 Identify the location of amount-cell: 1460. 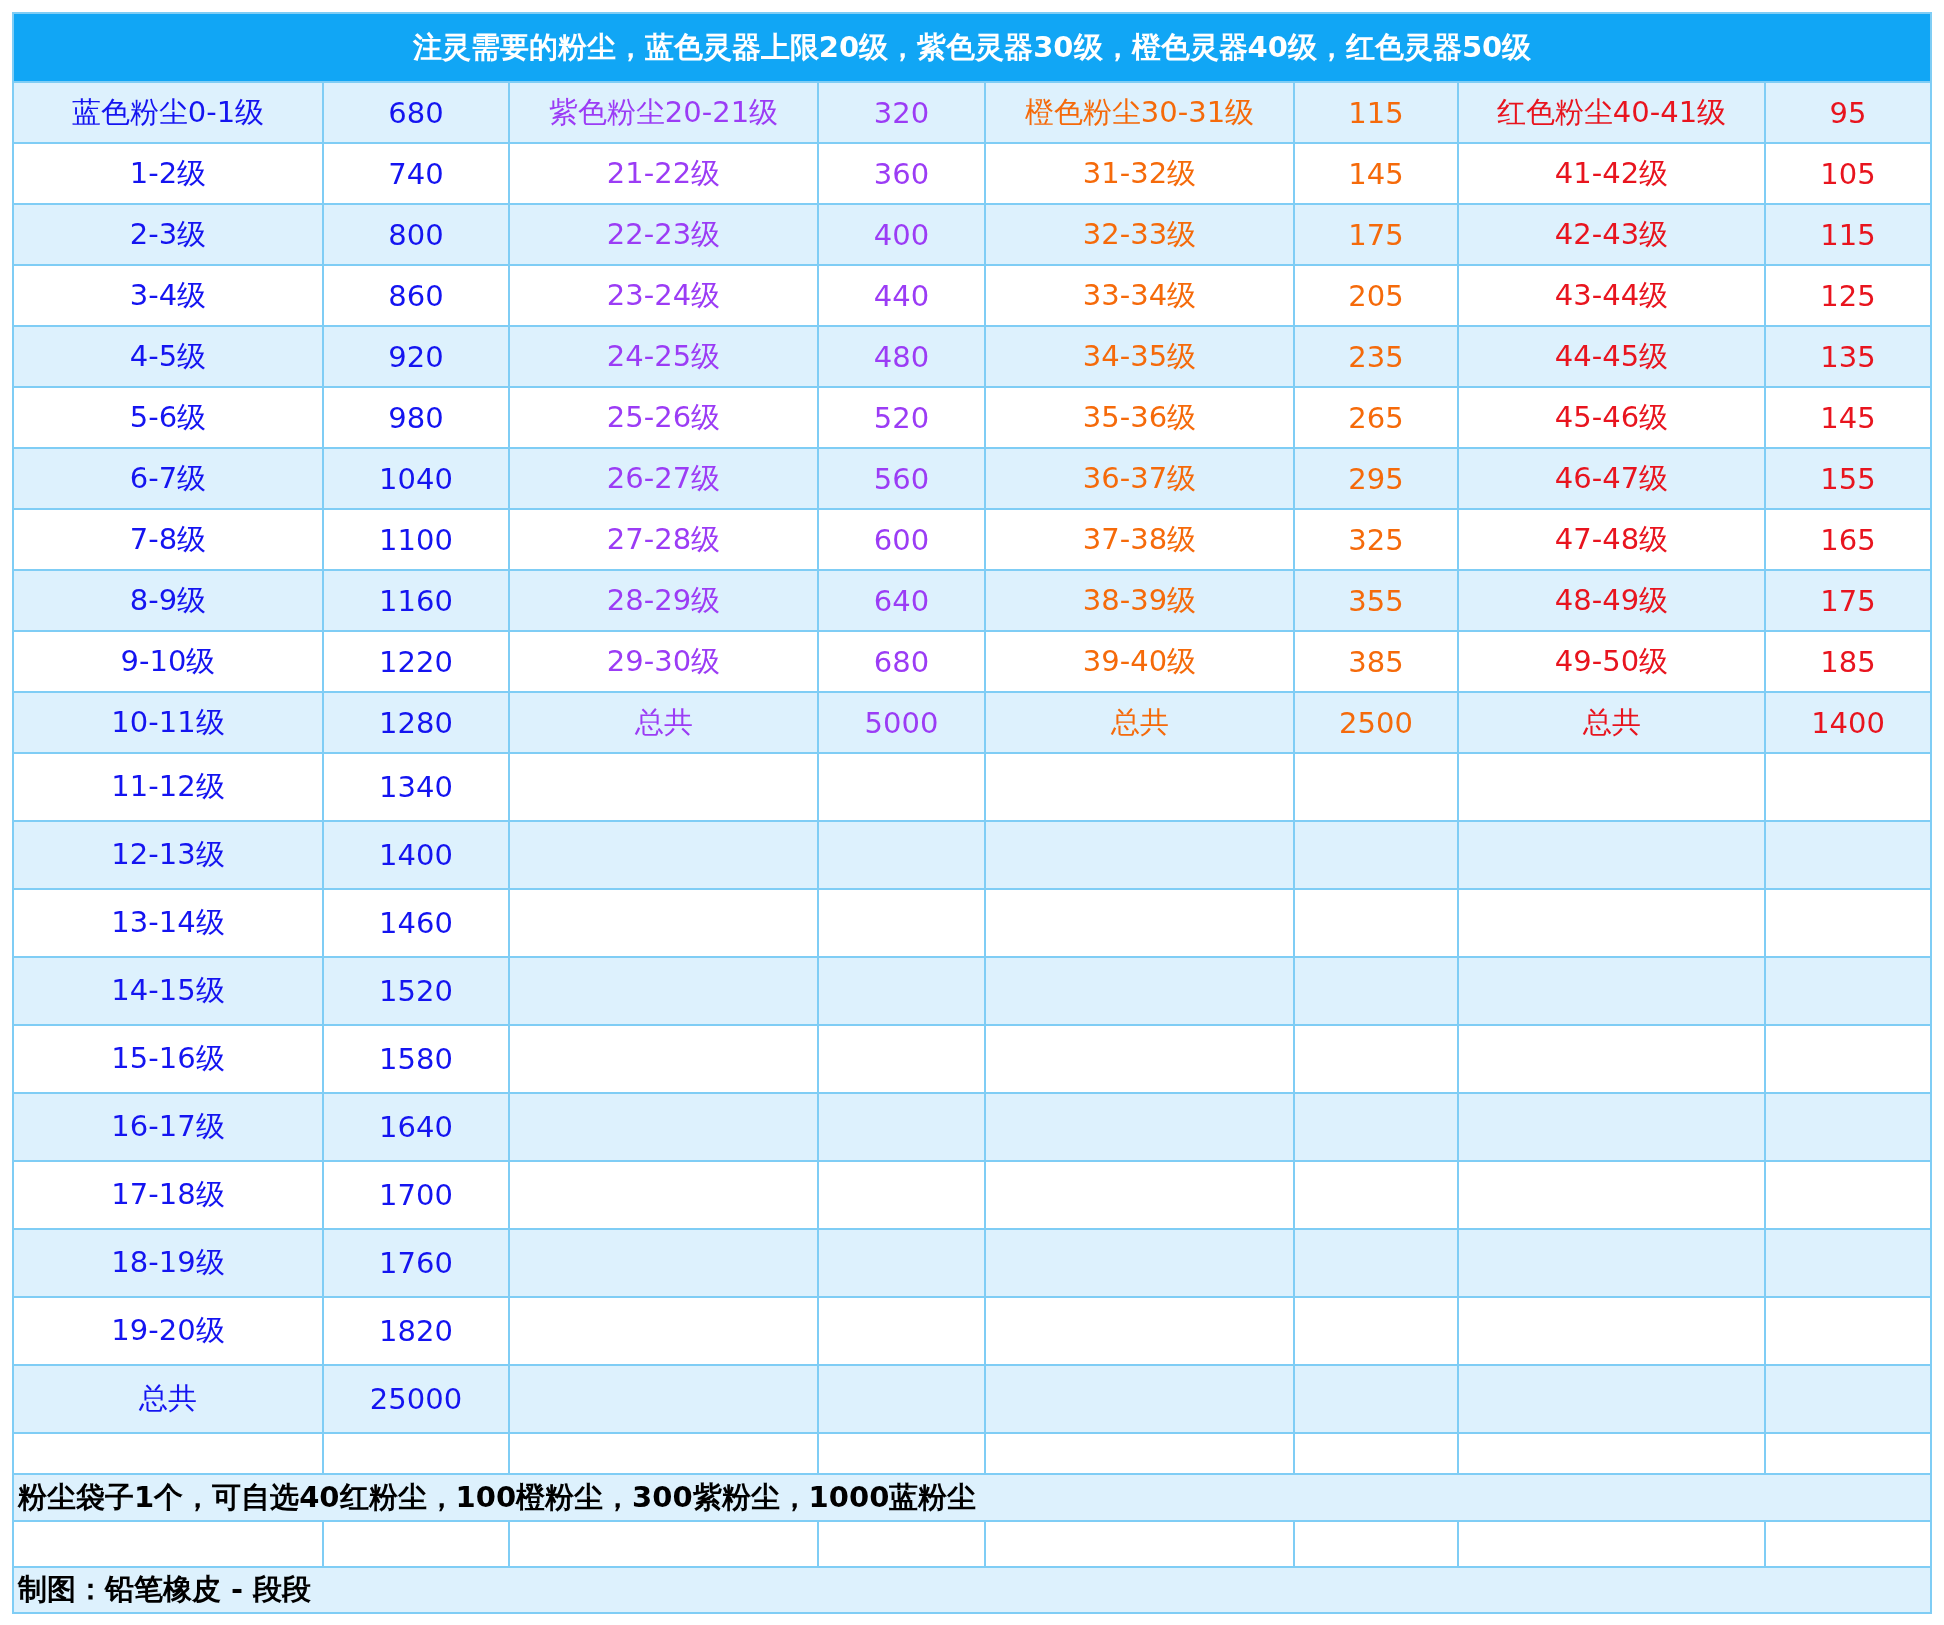
(416, 923).